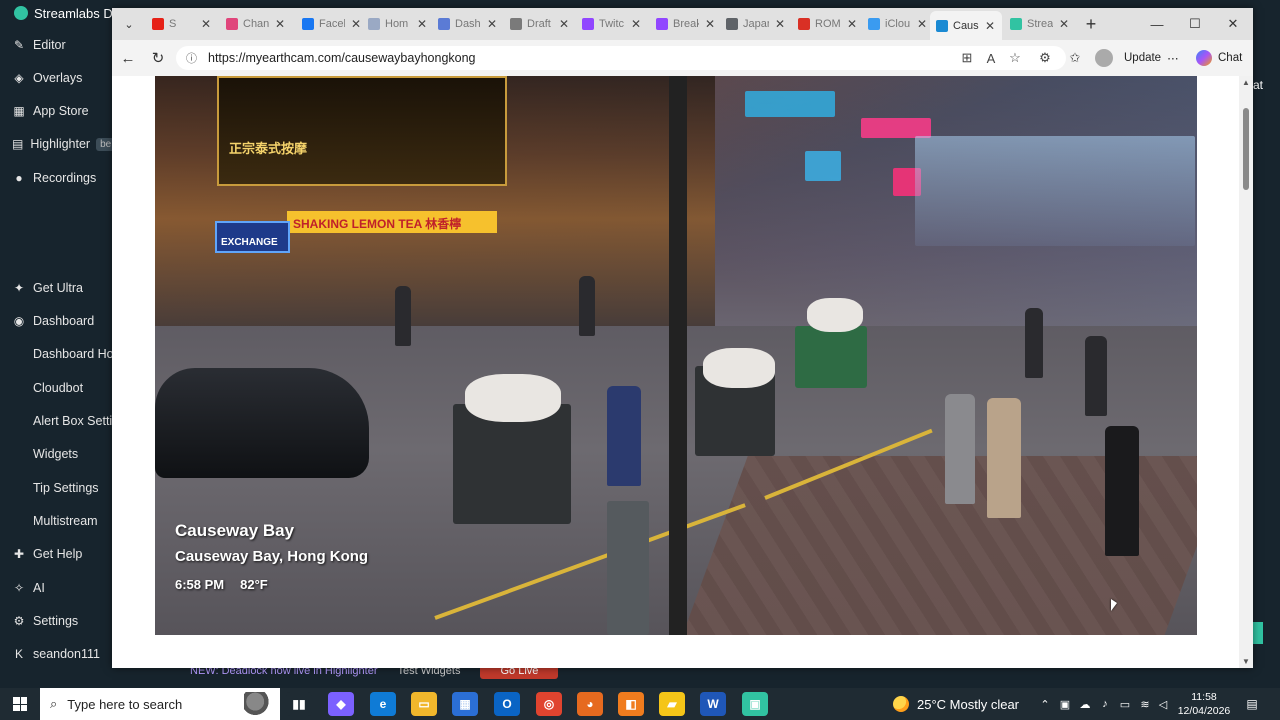 The width and height of the screenshot is (1280, 720). I want to click on streamlabs-side-tab, so click(1258, 633).